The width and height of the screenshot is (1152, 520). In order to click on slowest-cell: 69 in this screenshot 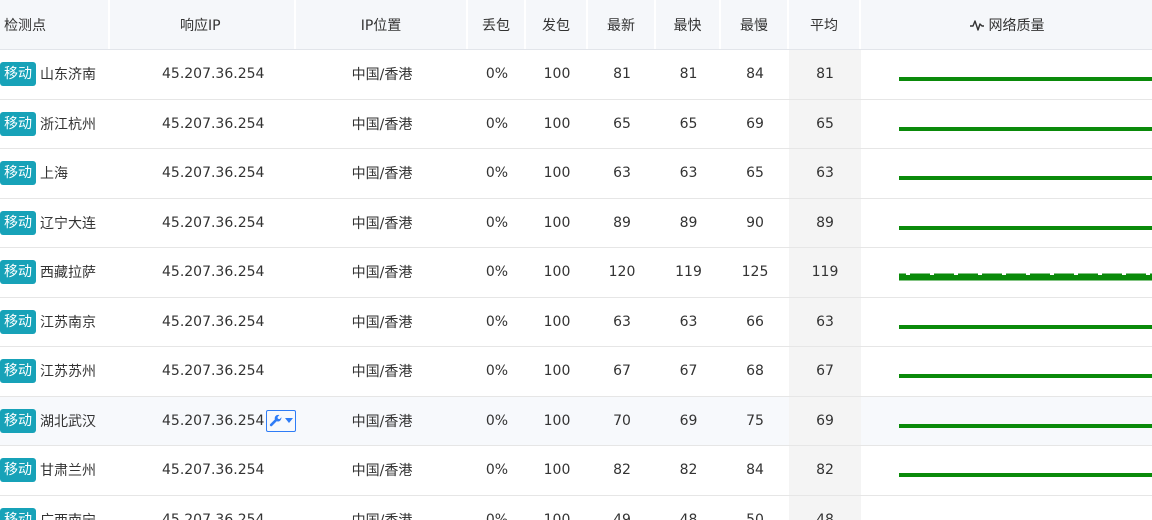, I will do `click(755, 123)`.